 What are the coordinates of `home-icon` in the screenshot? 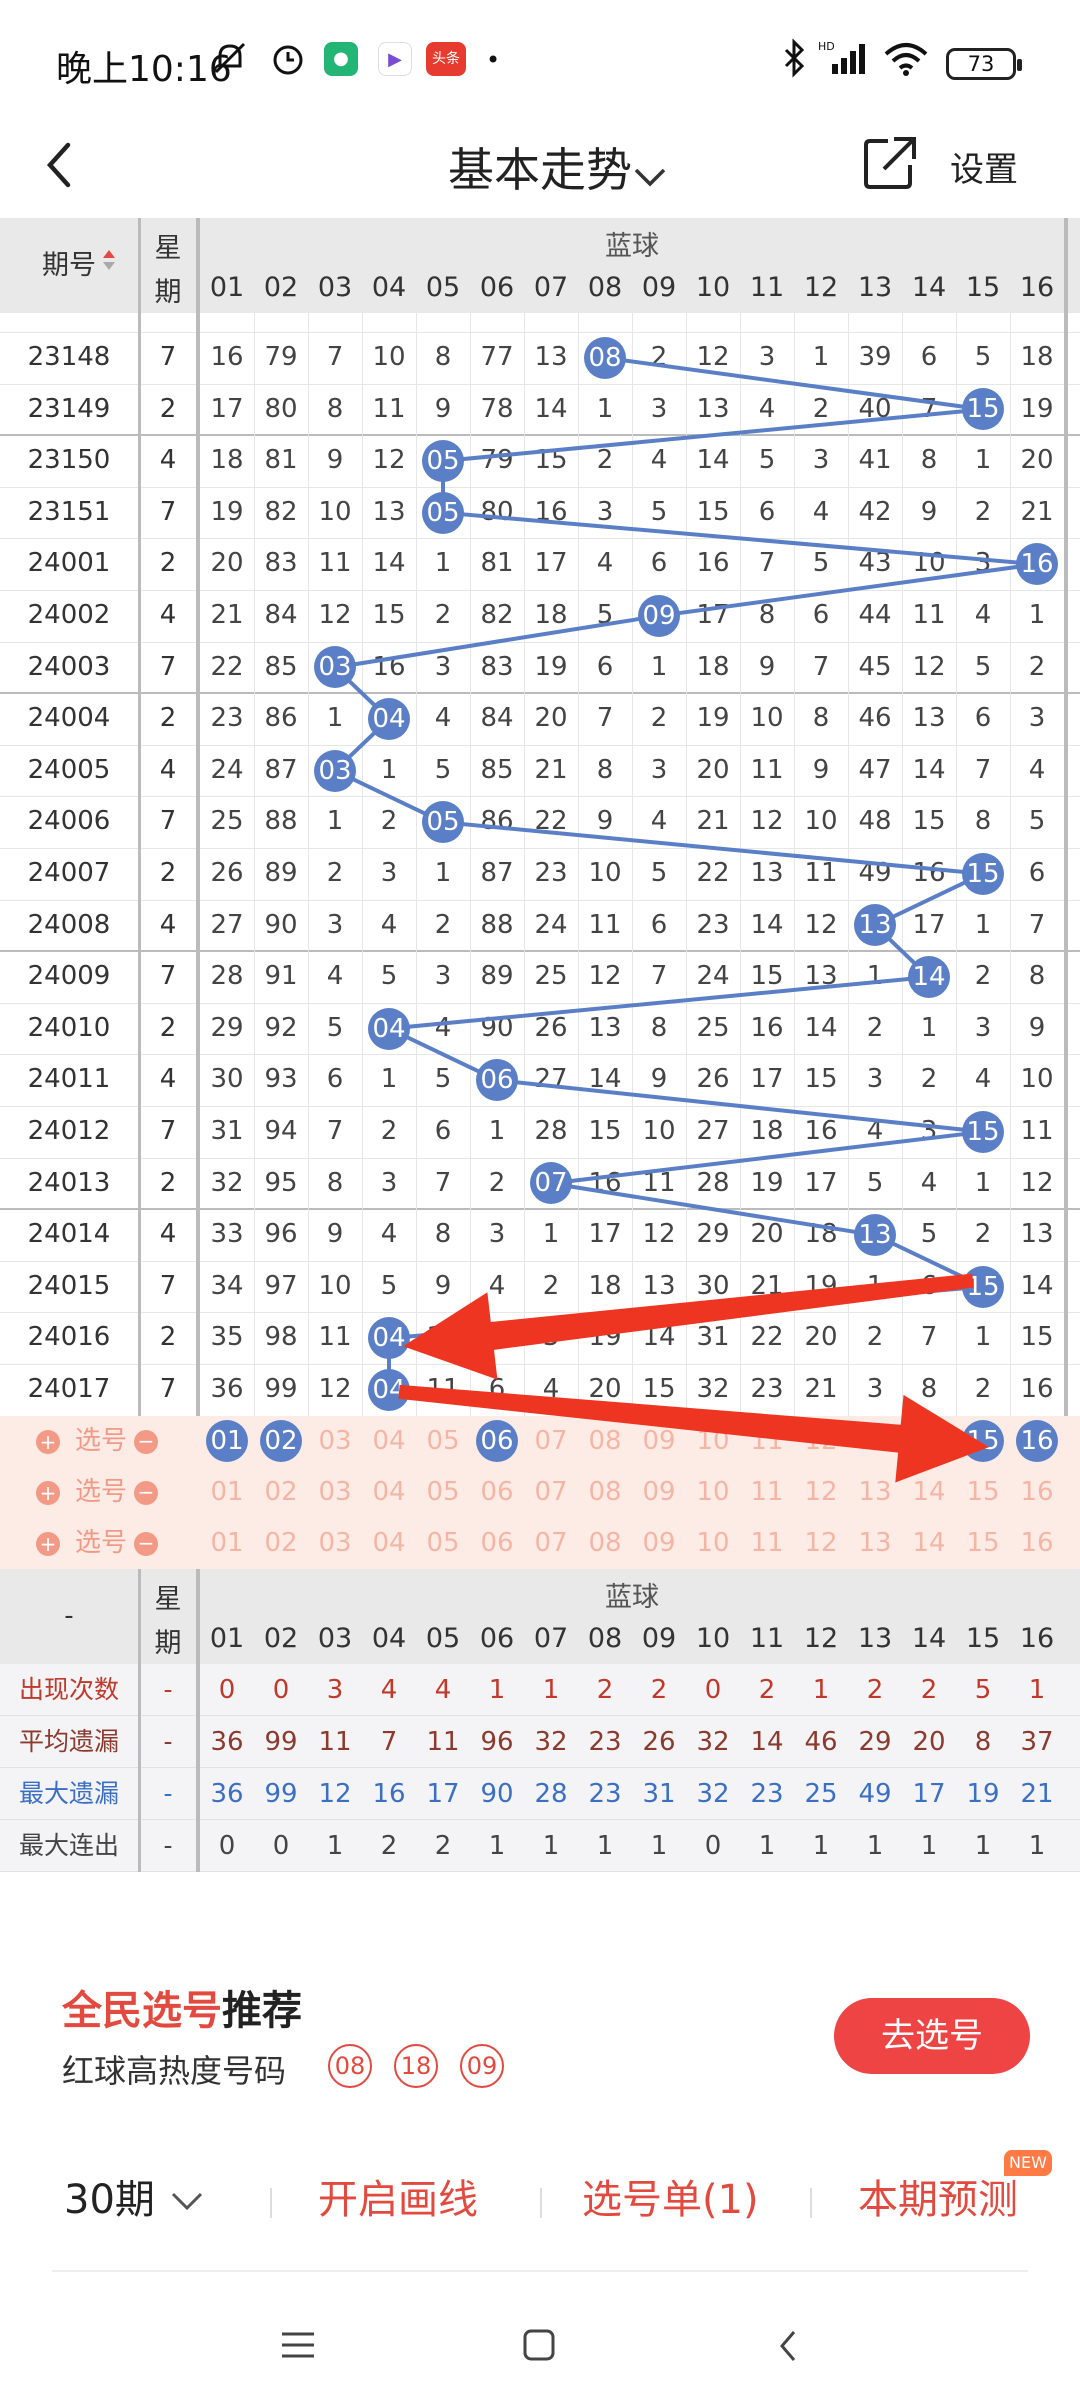 It's located at (539, 2345).